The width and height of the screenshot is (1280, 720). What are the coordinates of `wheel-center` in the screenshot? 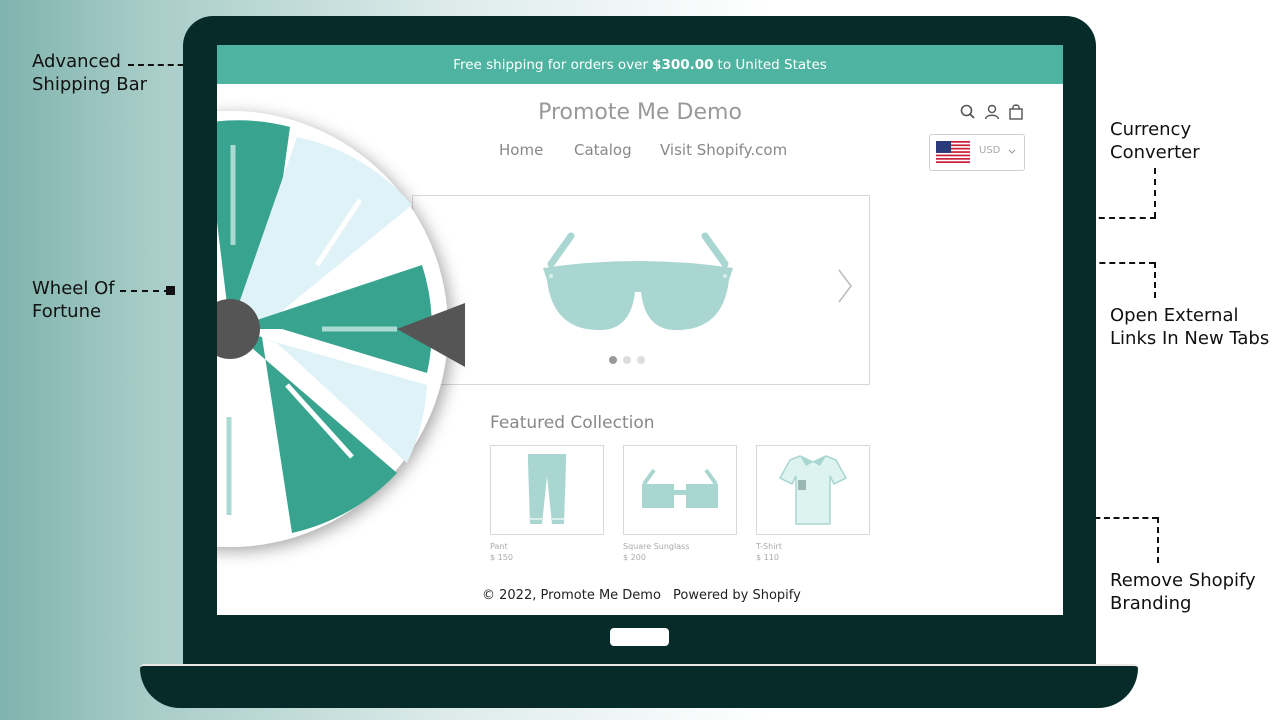 It's located at (238, 329).